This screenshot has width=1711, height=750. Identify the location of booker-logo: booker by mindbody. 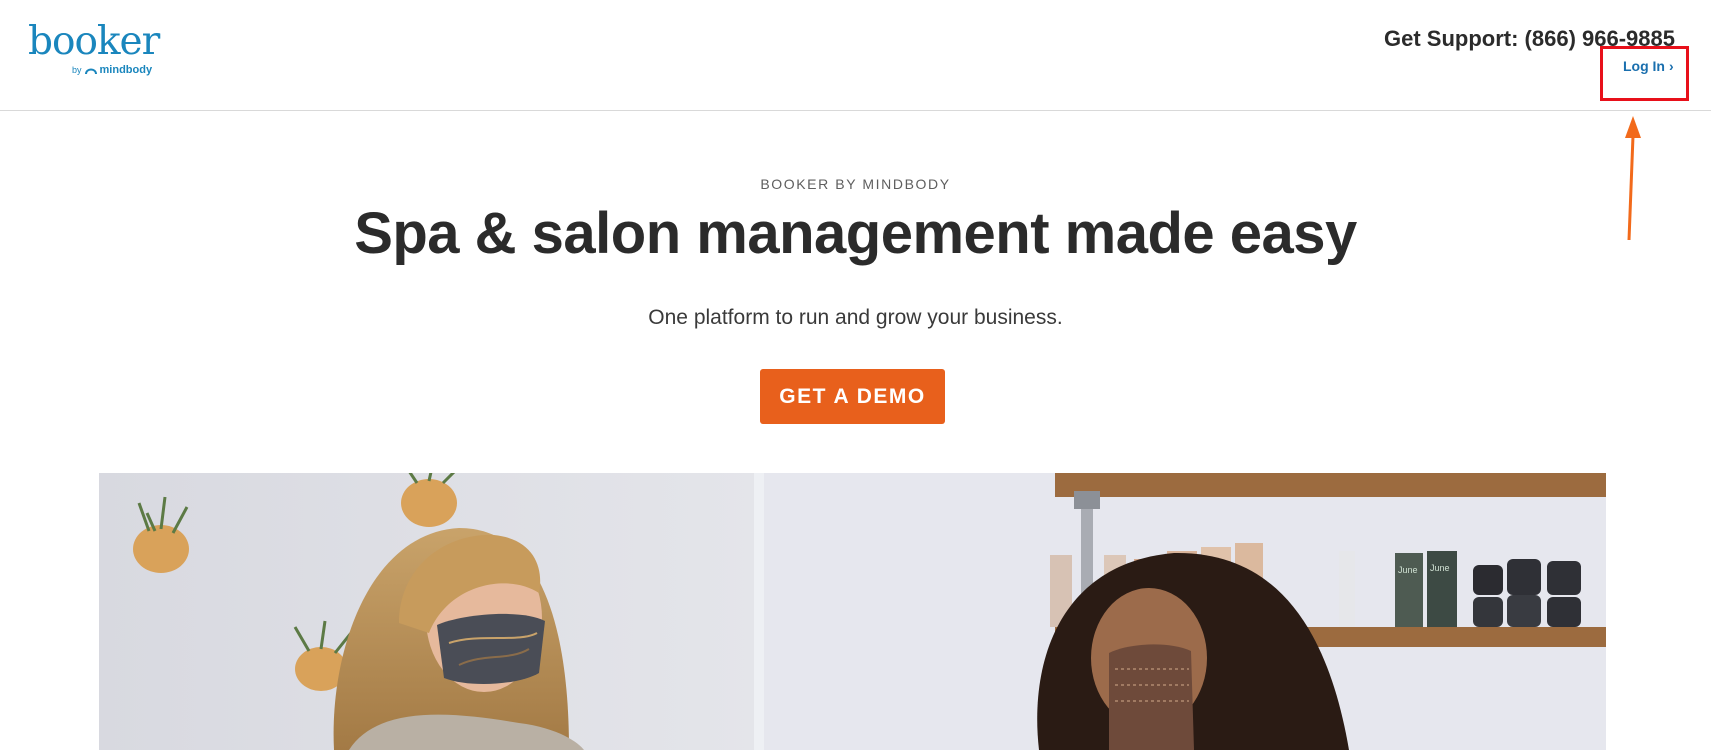
(98, 52).